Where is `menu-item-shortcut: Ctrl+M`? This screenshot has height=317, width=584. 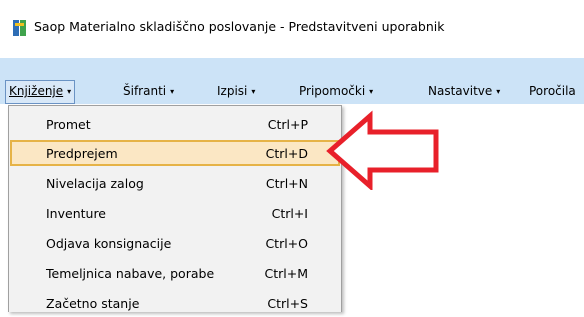 menu-item-shortcut: Ctrl+M is located at coordinates (286, 273).